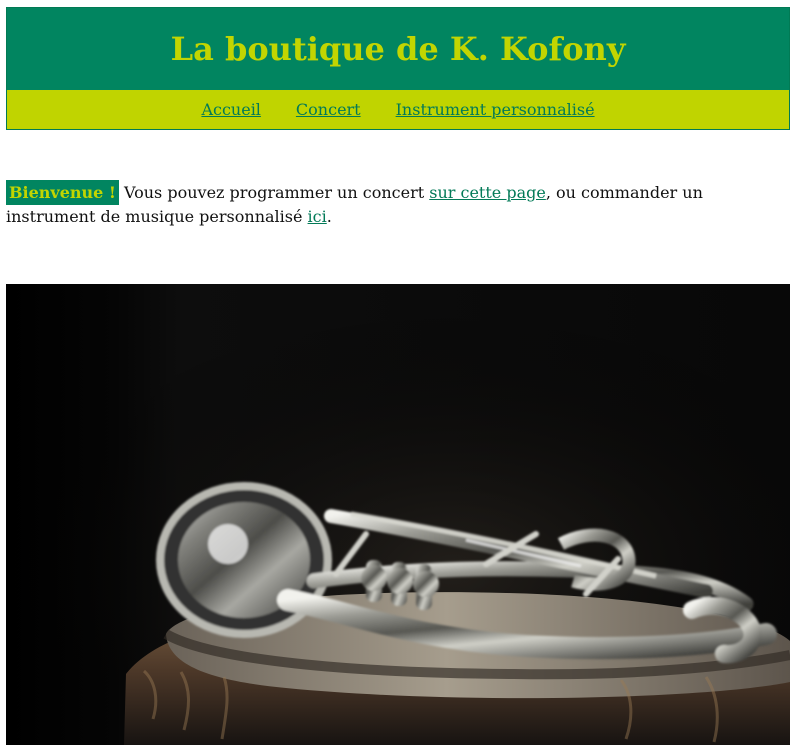 Image resolution: width=795 pixels, height=745 pixels. Describe the element at coordinates (328, 109) in the screenshot. I see `nav-link-concert: Concert` at that location.